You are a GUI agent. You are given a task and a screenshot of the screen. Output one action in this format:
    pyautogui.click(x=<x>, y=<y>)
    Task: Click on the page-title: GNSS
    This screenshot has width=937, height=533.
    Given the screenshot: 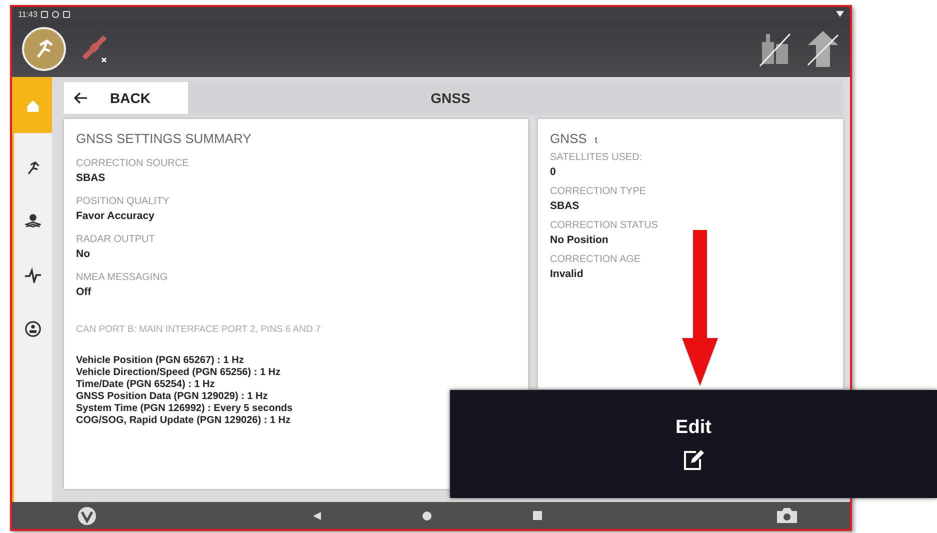 What is the action you would take?
    pyautogui.click(x=451, y=98)
    